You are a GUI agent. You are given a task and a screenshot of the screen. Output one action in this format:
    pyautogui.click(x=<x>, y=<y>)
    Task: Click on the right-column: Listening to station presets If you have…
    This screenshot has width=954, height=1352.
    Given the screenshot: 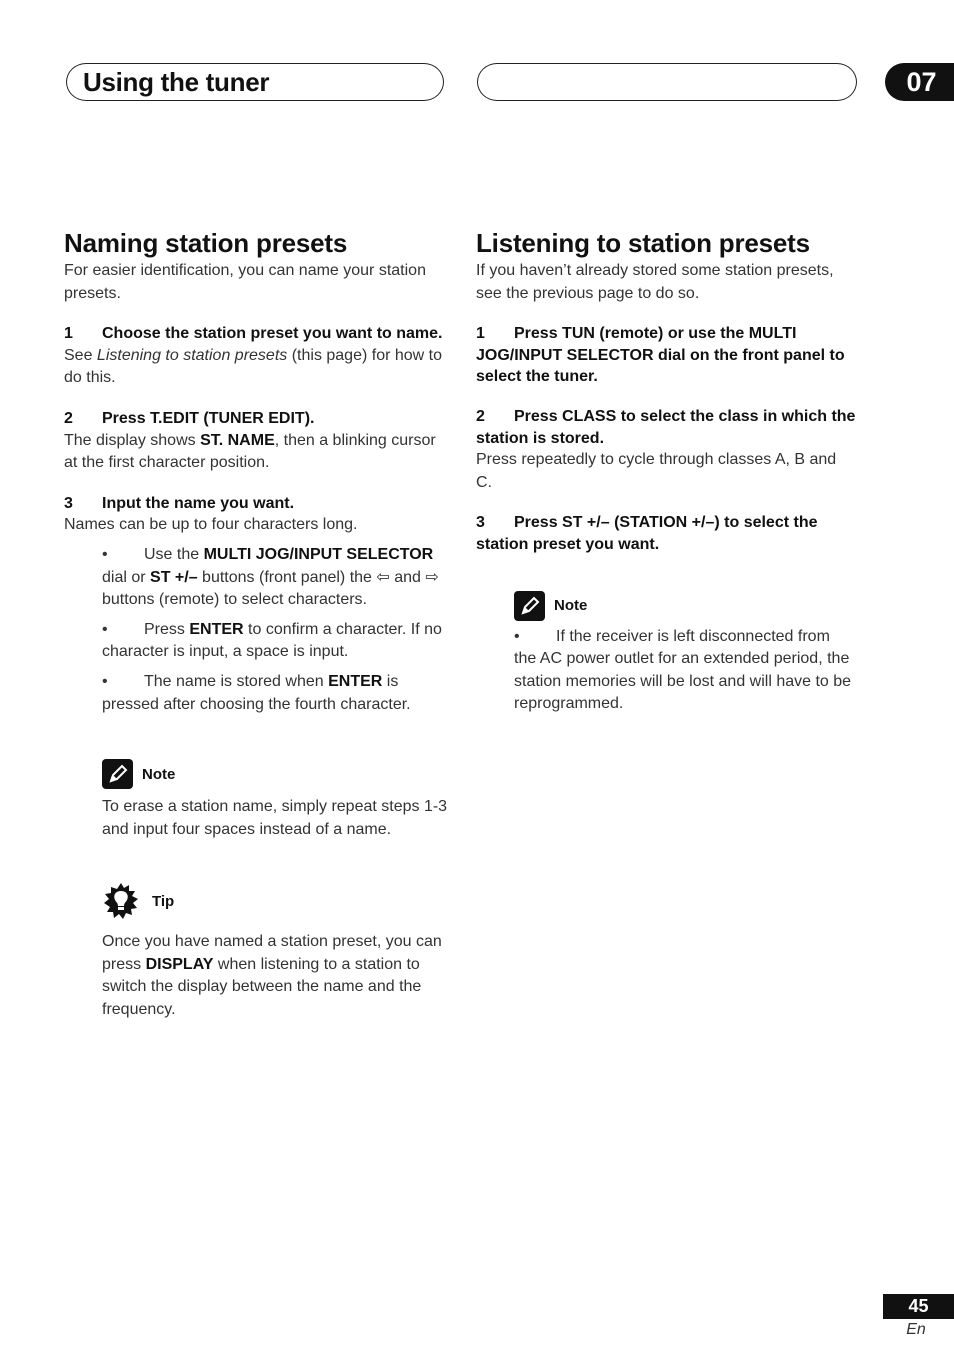 What is the action you would take?
    pyautogui.click(x=666, y=471)
    